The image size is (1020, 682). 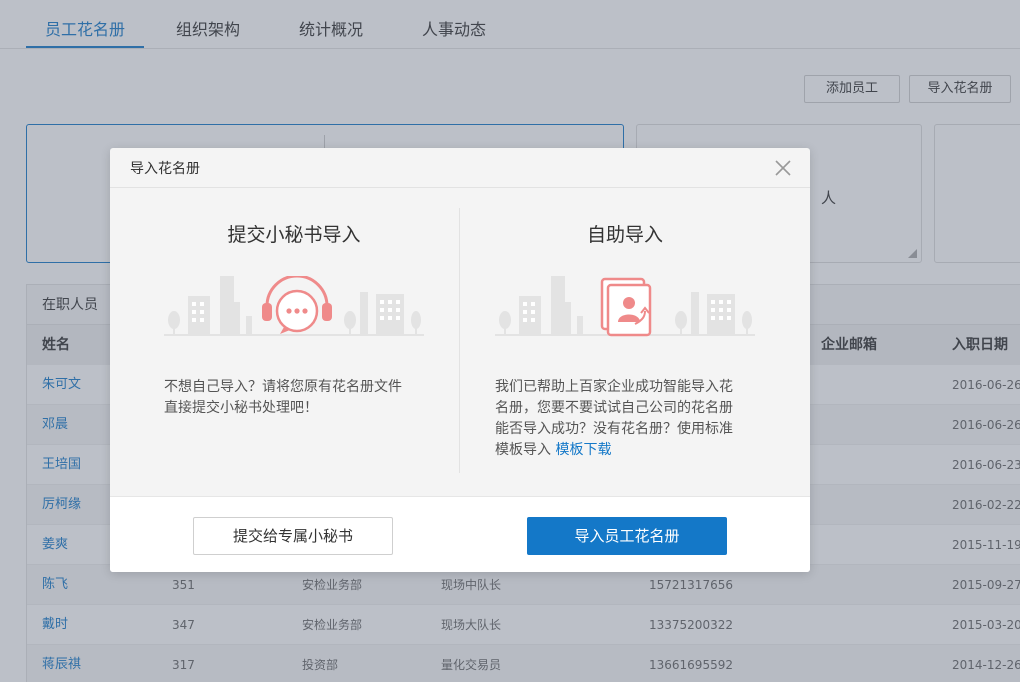 What do you see at coordinates (614, 429) in the screenshot?
I see `description-line: 能否导入成功？没有花名册？使用标准` at bounding box center [614, 429].